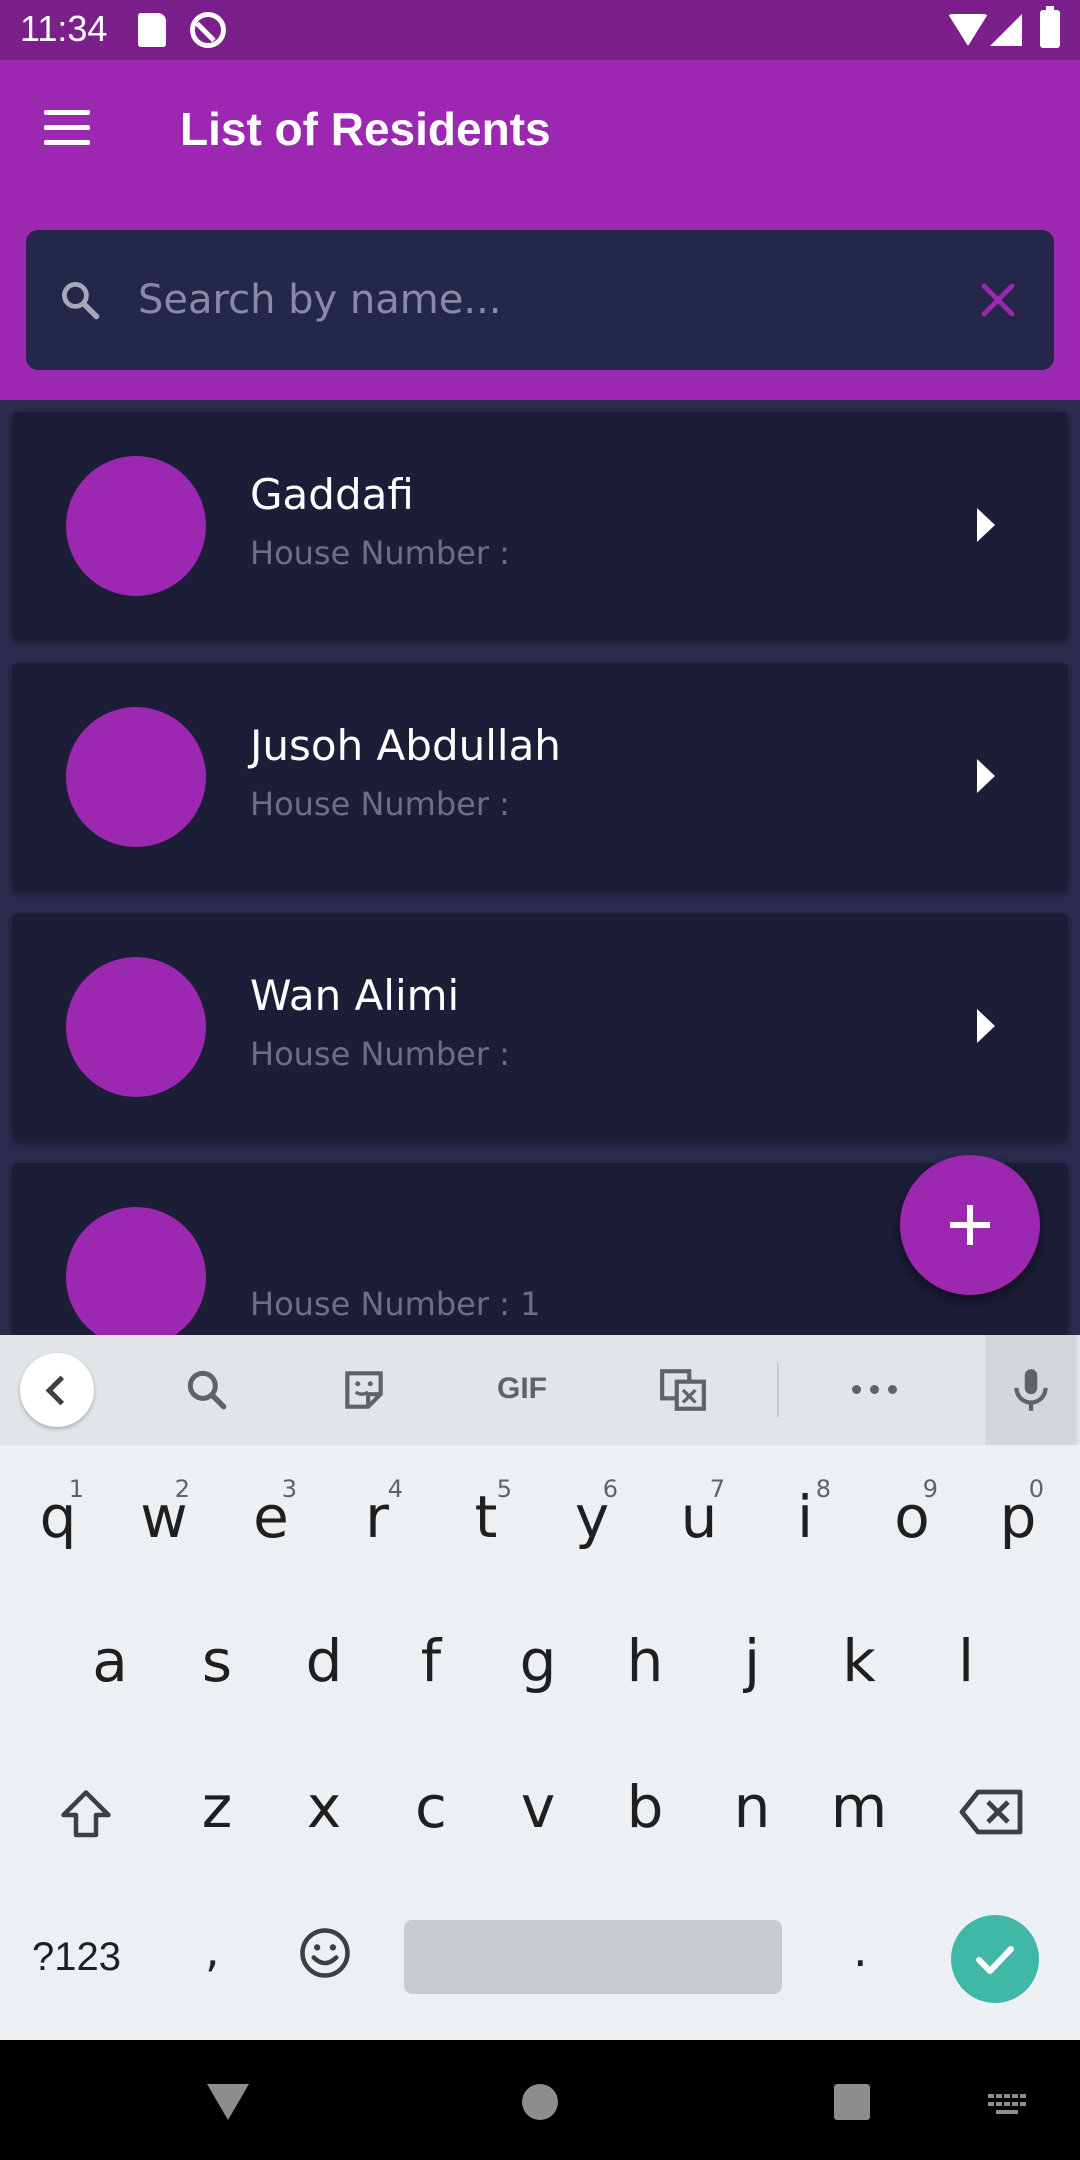 This screenshot has height=2160, width=1080. What do you see at coordinates (852, 2102) in the screenshot?
I see `nav-recents-icon` at bounding box center [852, 2102].